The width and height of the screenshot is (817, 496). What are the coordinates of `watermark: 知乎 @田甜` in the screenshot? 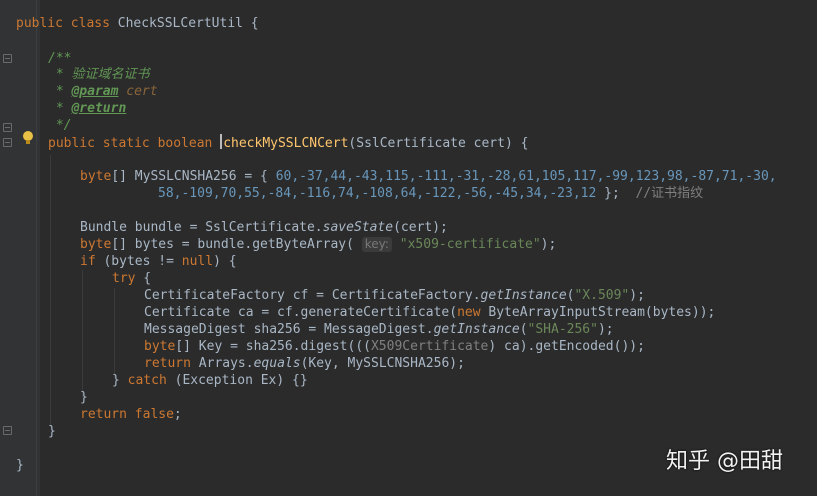 It's located at (724, 461).